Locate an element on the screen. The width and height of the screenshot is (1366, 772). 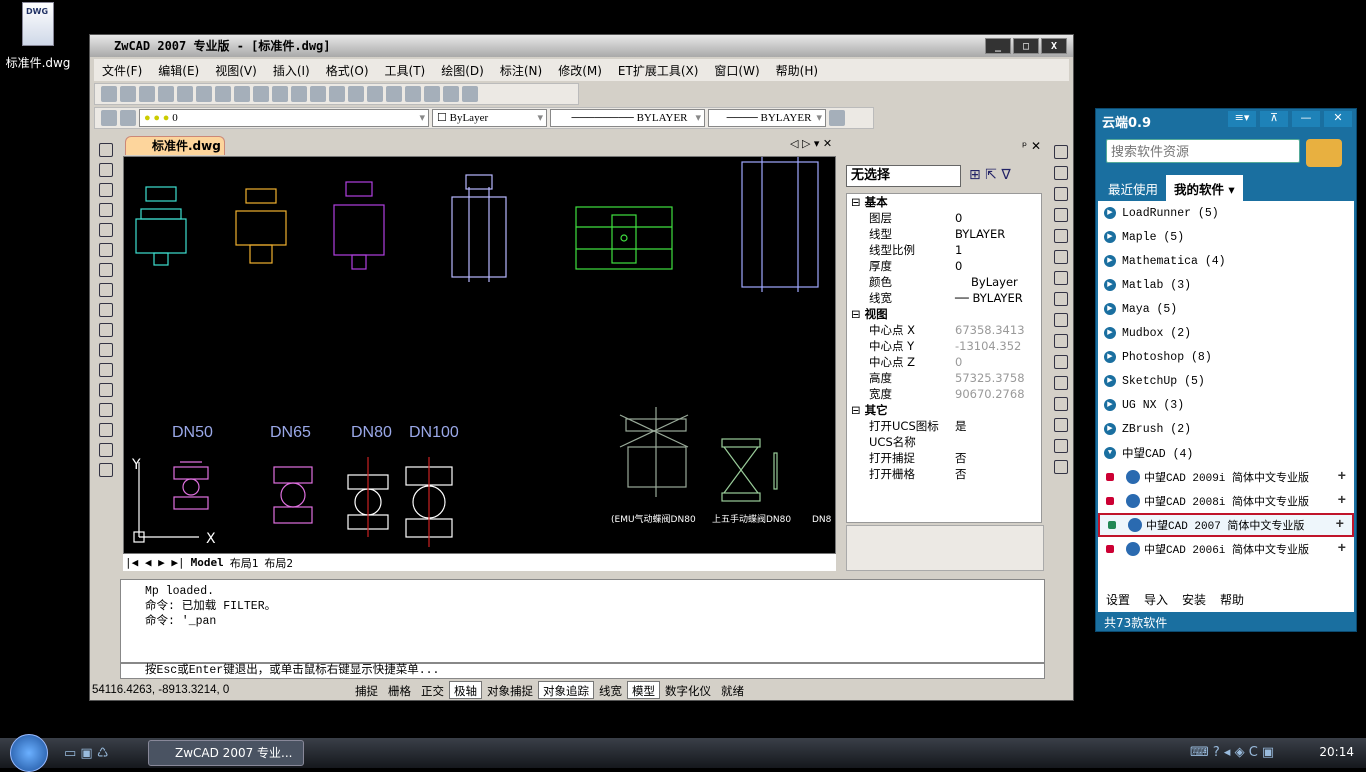
join-icon is located at coordinates (1061, 404).